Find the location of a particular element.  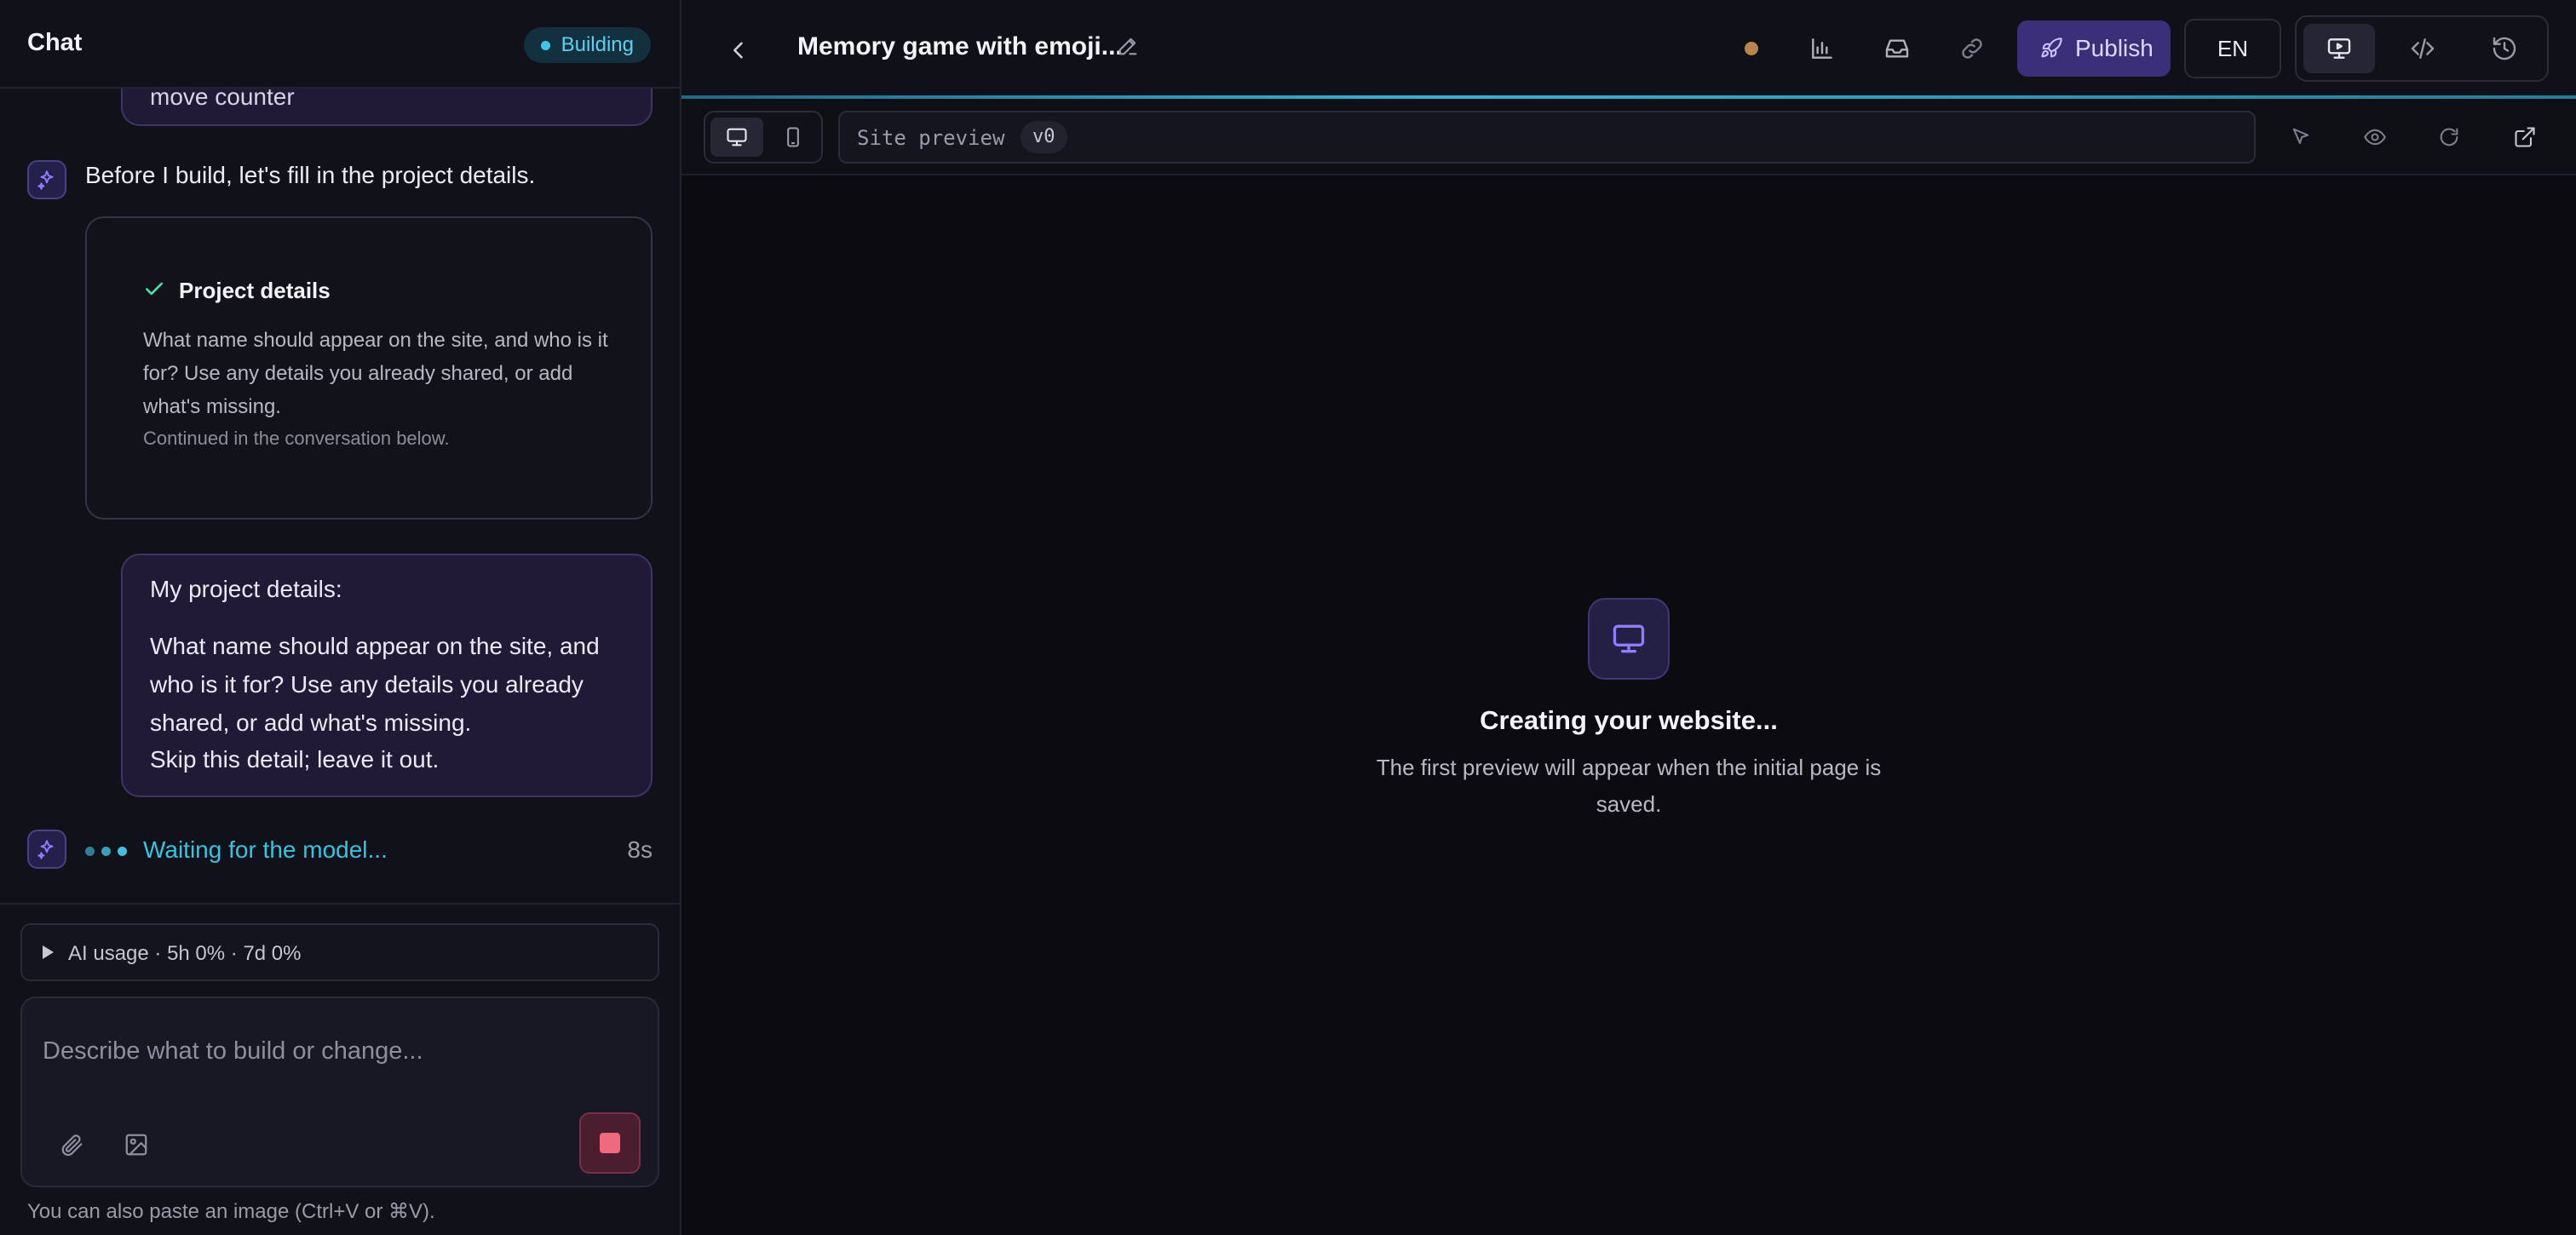

inbox-icon is located at coordinates (1897, 48).